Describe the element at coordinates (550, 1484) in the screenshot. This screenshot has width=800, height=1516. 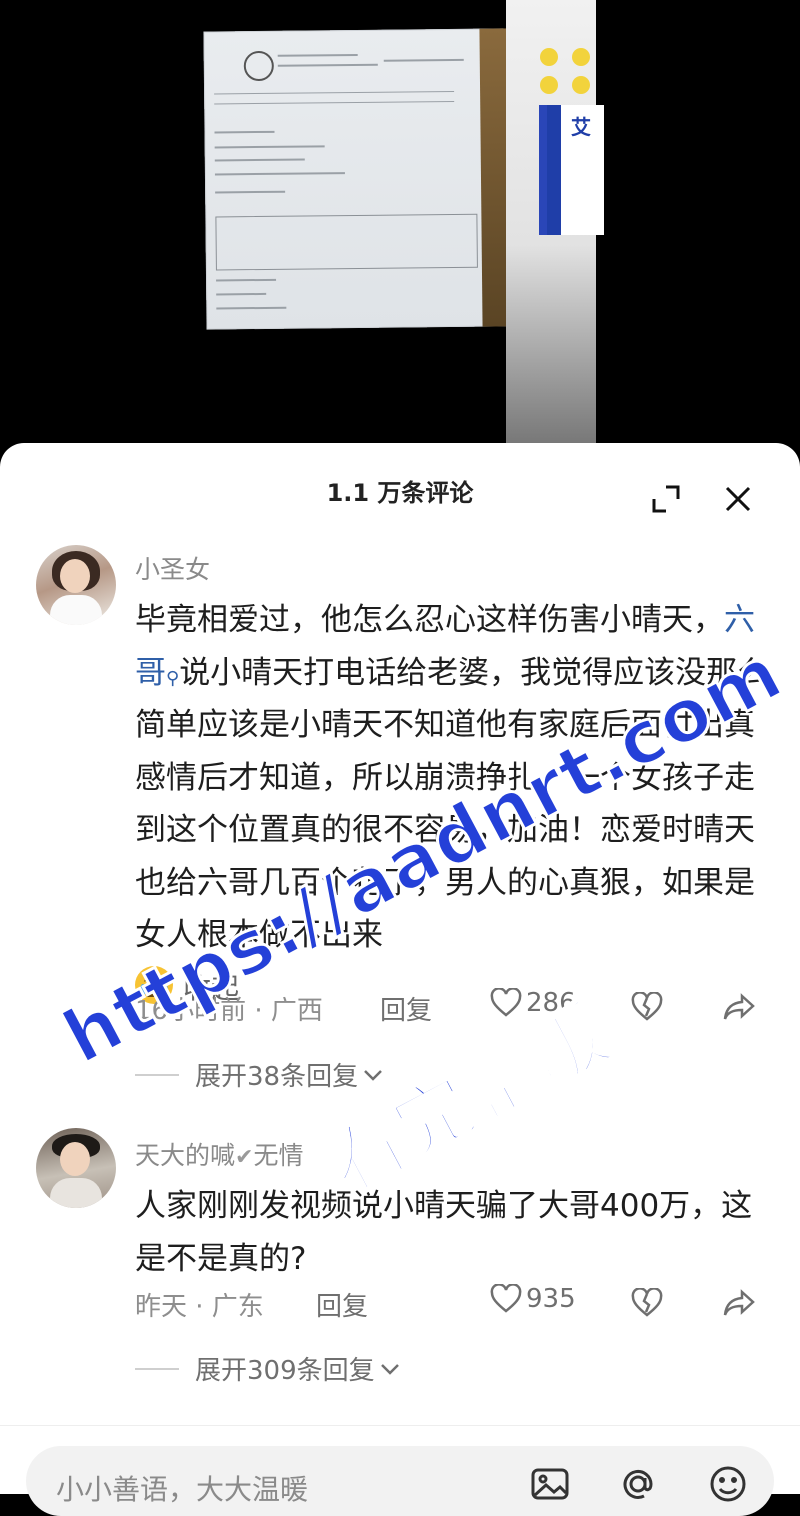
I see `image-icon` at that location.